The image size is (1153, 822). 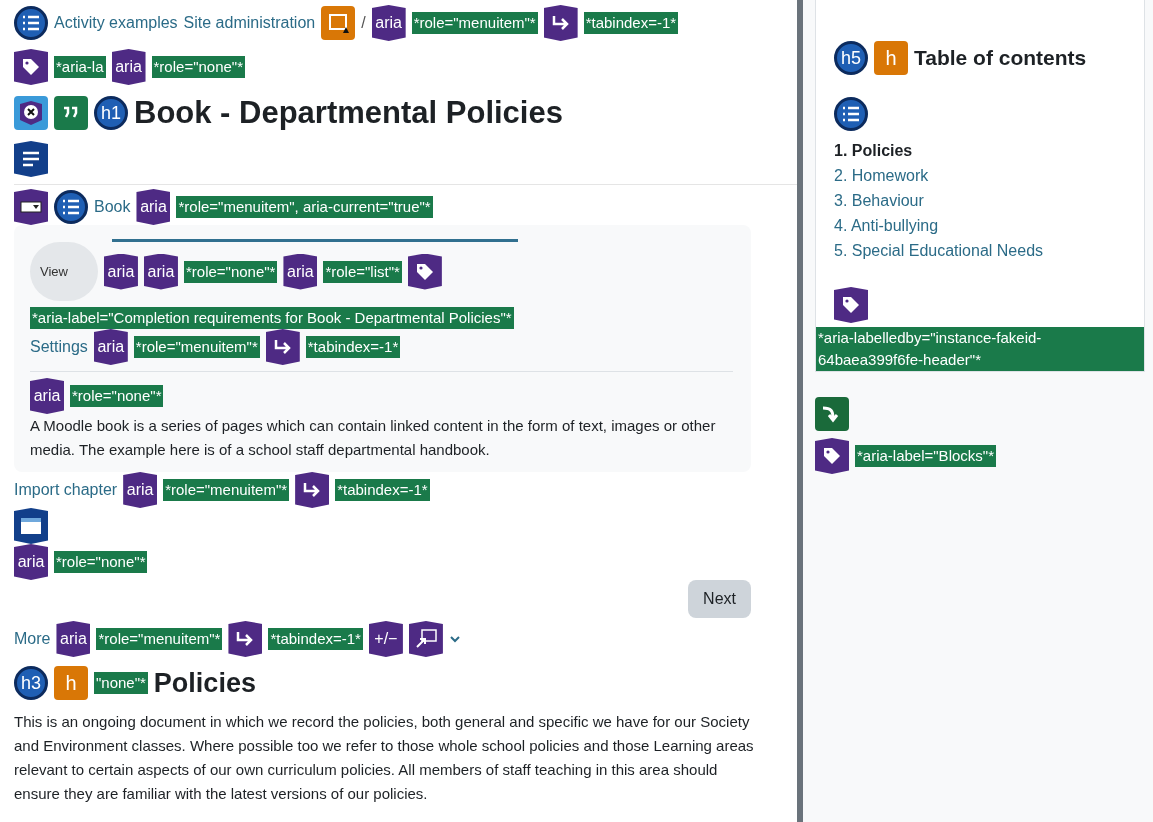 I want to click on heading-level-icon: h5, so click(x=851, y=58).